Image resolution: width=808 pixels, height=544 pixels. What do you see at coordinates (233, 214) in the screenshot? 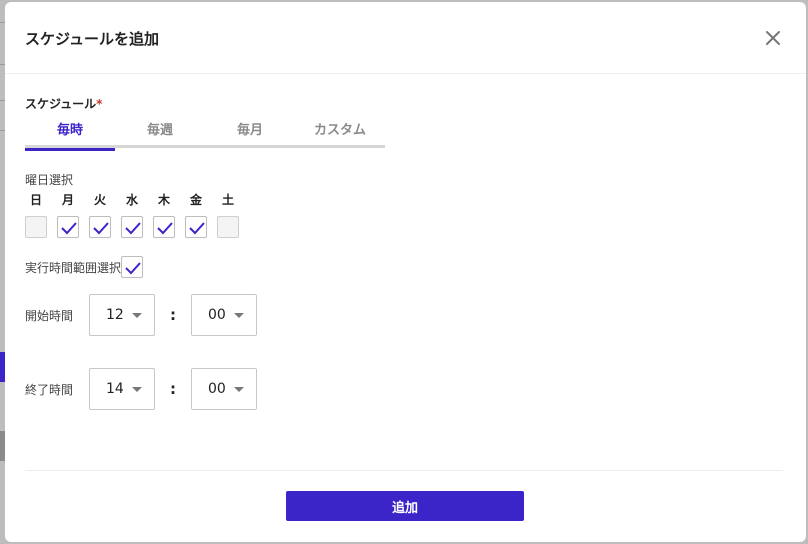
I see `day-saturday: 土` at bounding box center [233, 214].